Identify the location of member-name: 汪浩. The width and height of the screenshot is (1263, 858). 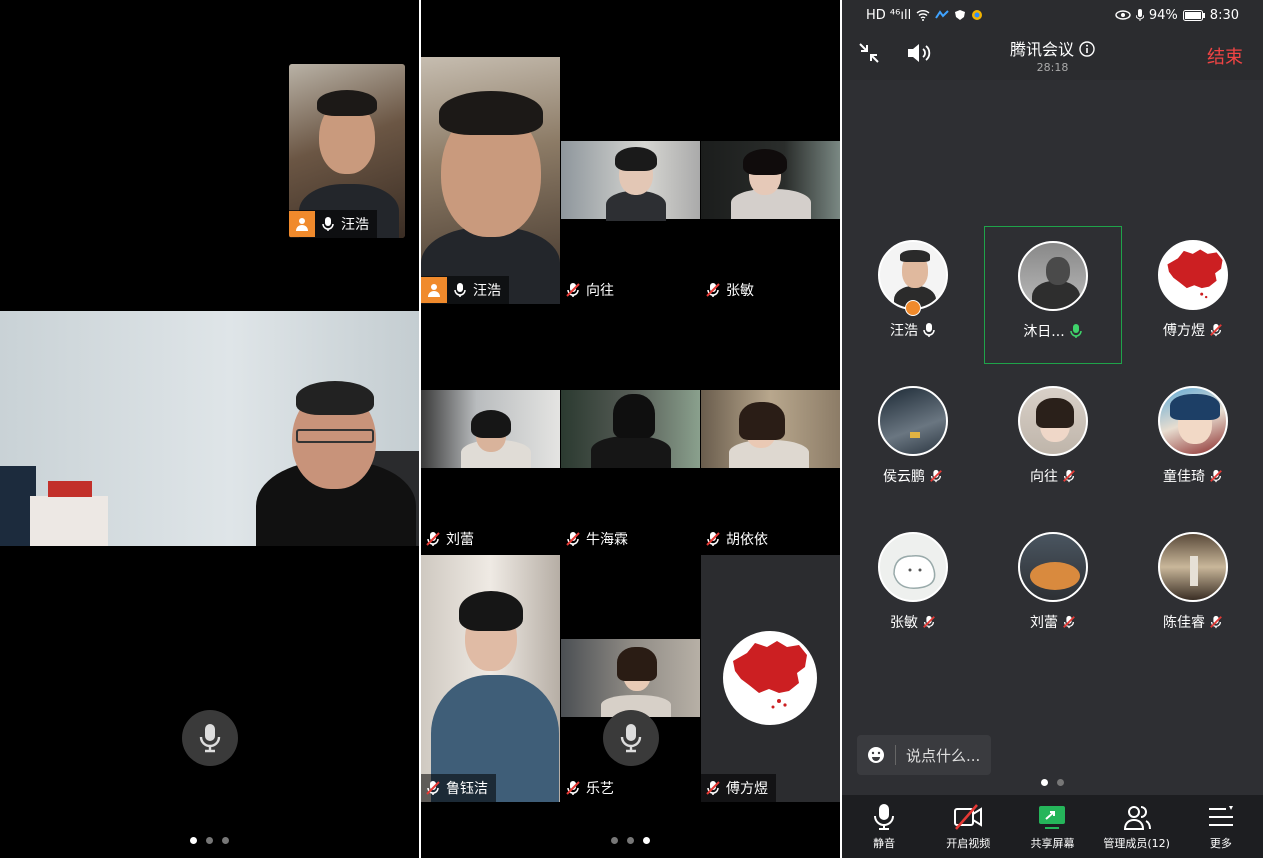
(904, 331).